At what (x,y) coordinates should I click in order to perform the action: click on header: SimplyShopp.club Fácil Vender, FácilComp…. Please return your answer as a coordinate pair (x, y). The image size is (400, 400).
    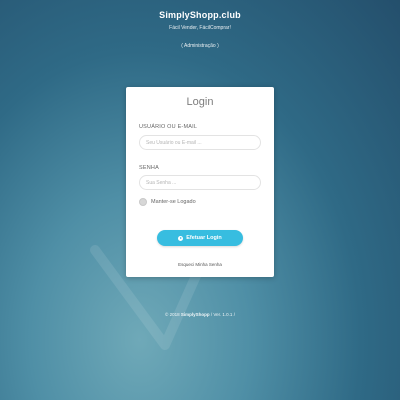
    Looking at the image, I should click on (200, 29).